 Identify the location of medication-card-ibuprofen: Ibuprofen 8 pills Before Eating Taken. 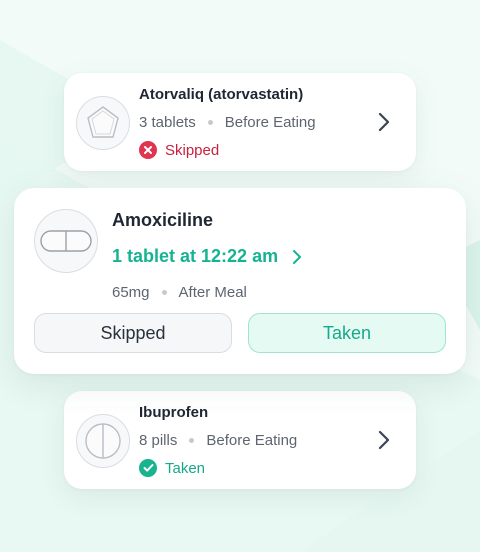
(240, 440).